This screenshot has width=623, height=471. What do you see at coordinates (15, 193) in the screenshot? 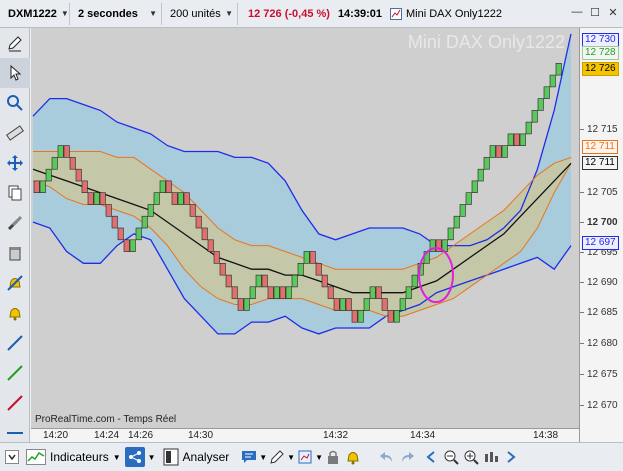
I see `copy-tool-icon` at bounding box center [15, 193].